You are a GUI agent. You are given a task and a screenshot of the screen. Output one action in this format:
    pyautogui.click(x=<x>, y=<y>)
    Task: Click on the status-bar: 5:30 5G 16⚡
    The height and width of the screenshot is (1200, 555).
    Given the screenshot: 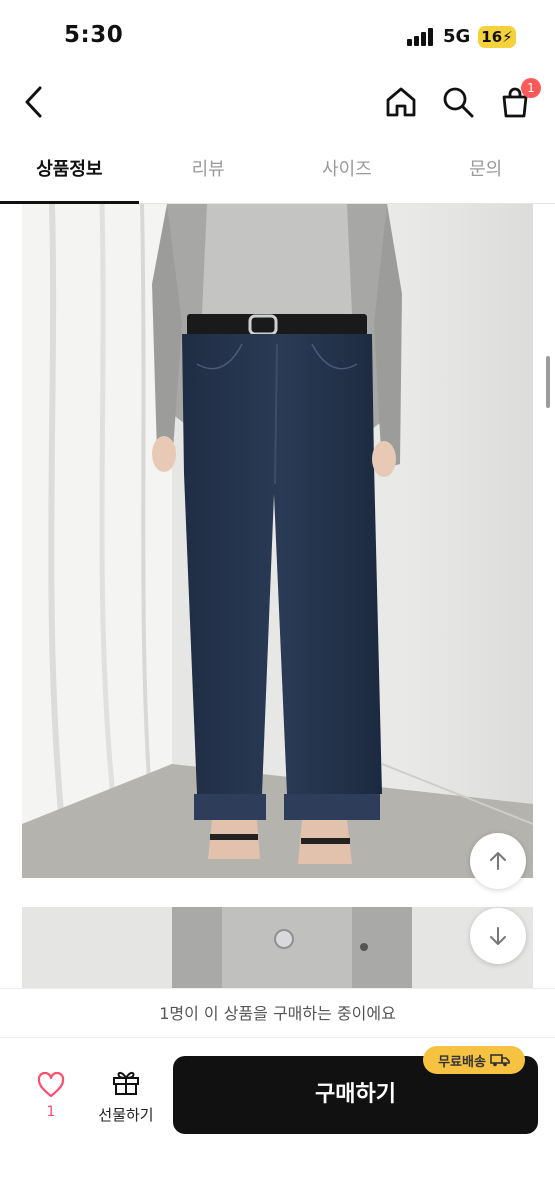 What is the action you would take?
    pyautogui.click(x=277, y=35)
    